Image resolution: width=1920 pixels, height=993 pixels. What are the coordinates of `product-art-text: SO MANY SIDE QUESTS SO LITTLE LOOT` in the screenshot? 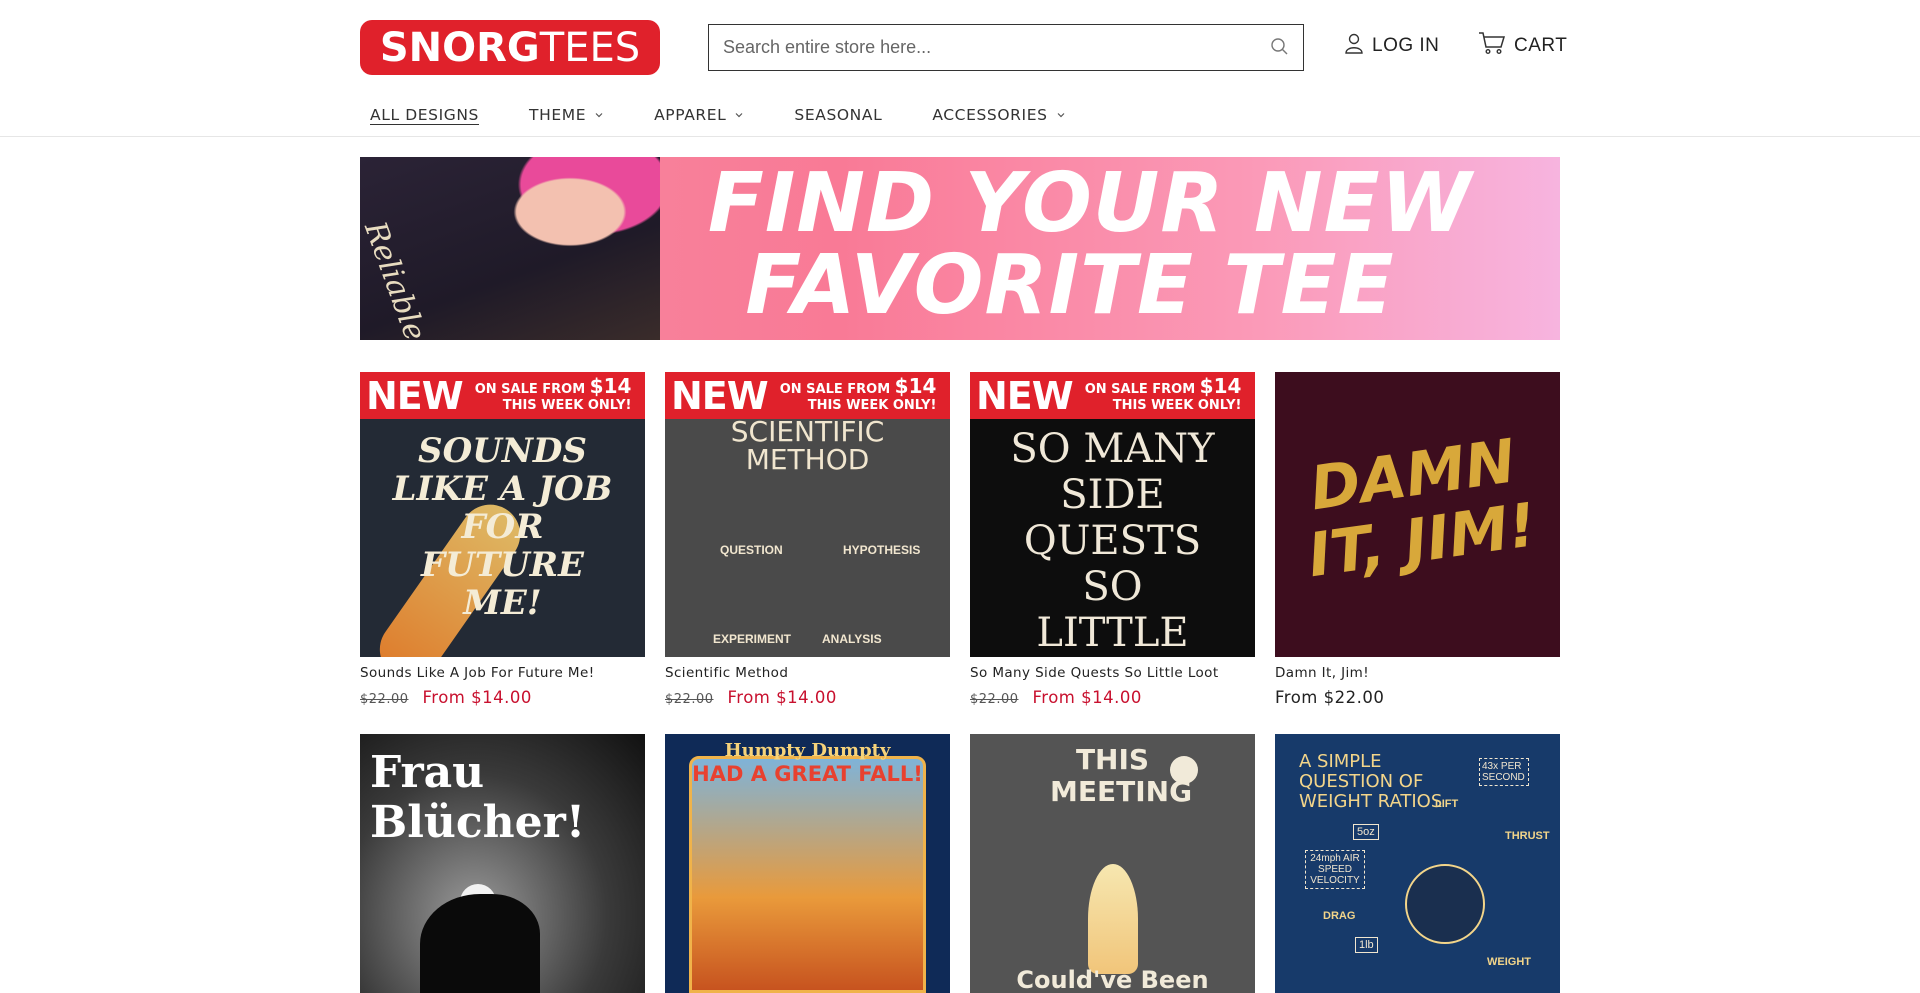 It's located at (1112, 541).